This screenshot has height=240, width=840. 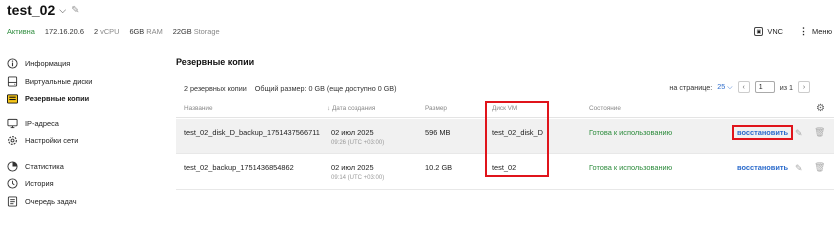 What do you see at coordinates (12, 166) in the screenshot?
I see `stats-icon` at bounding box center [12, 166].